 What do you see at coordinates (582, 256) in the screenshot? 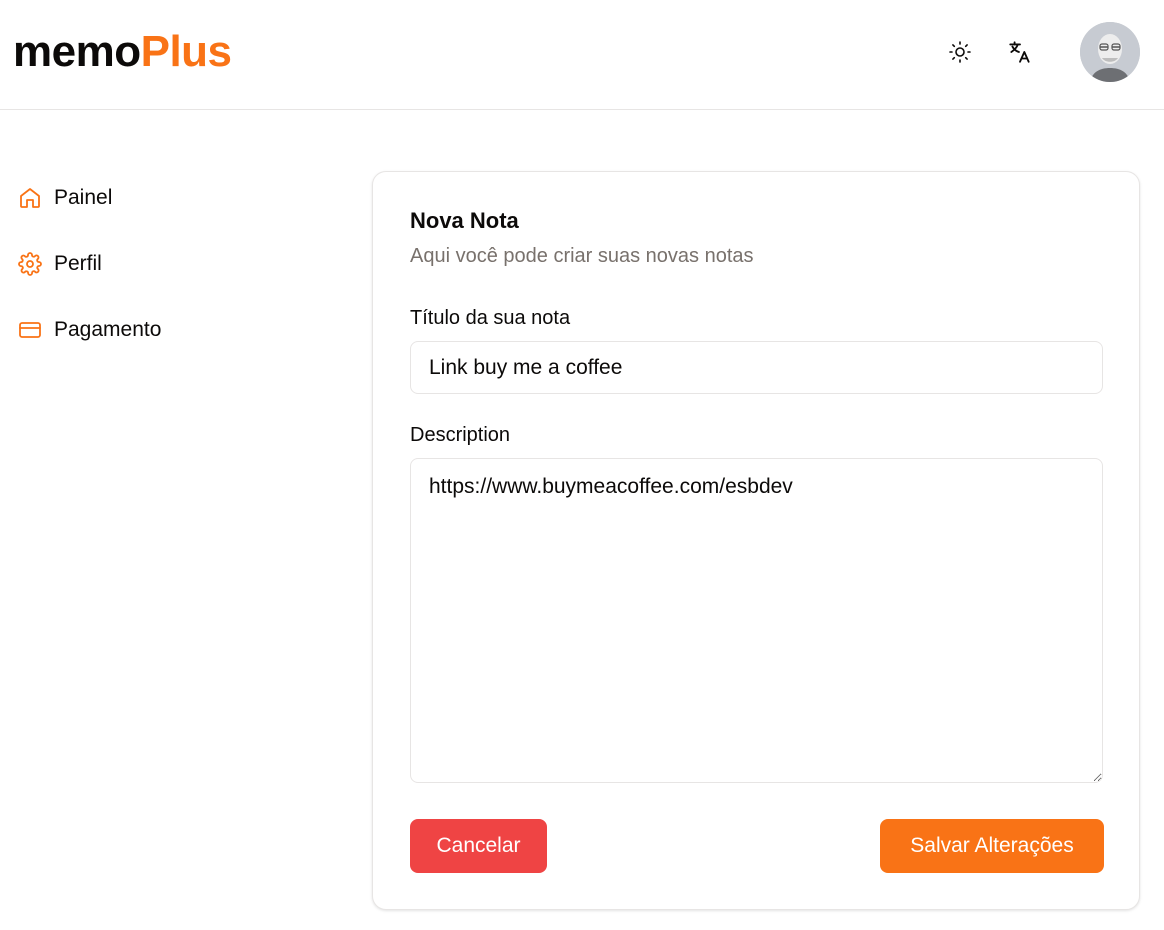
I see `page-subtitle: Aqui você pode criar suas novas notas` at bounding box center [582, 256].